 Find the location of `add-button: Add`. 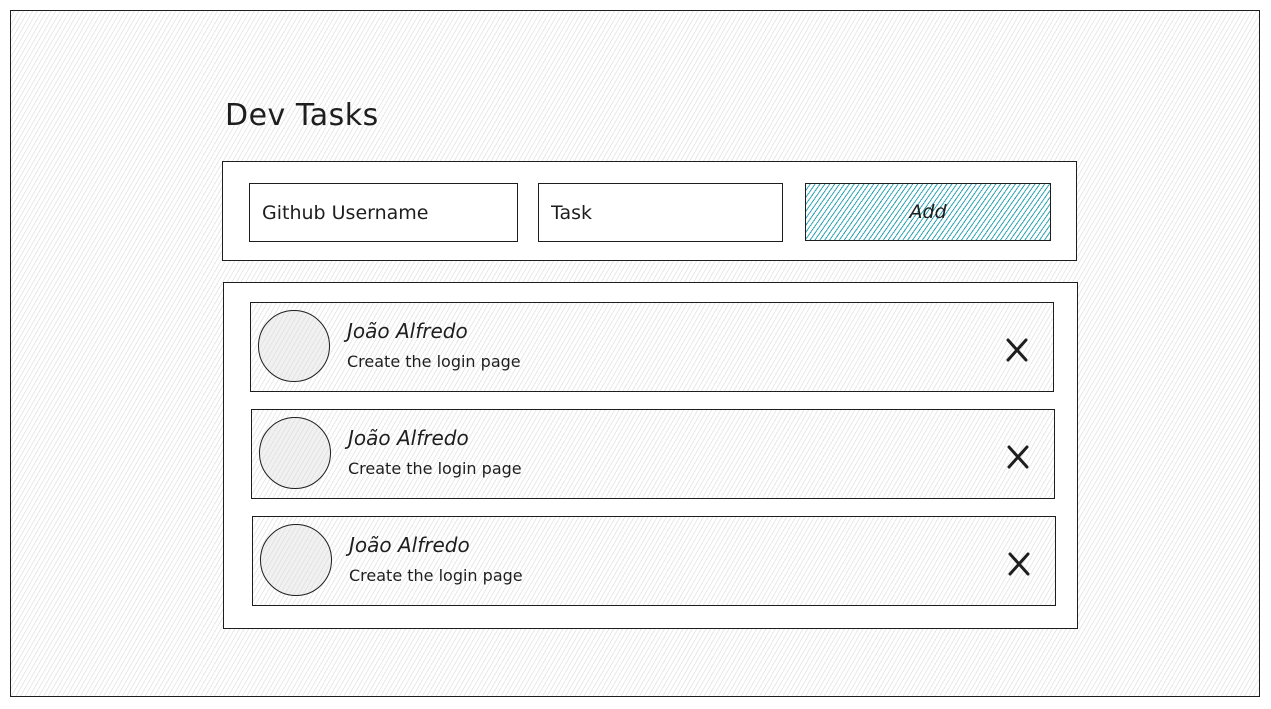

add-button: Add is located at coordinates (928, 212).